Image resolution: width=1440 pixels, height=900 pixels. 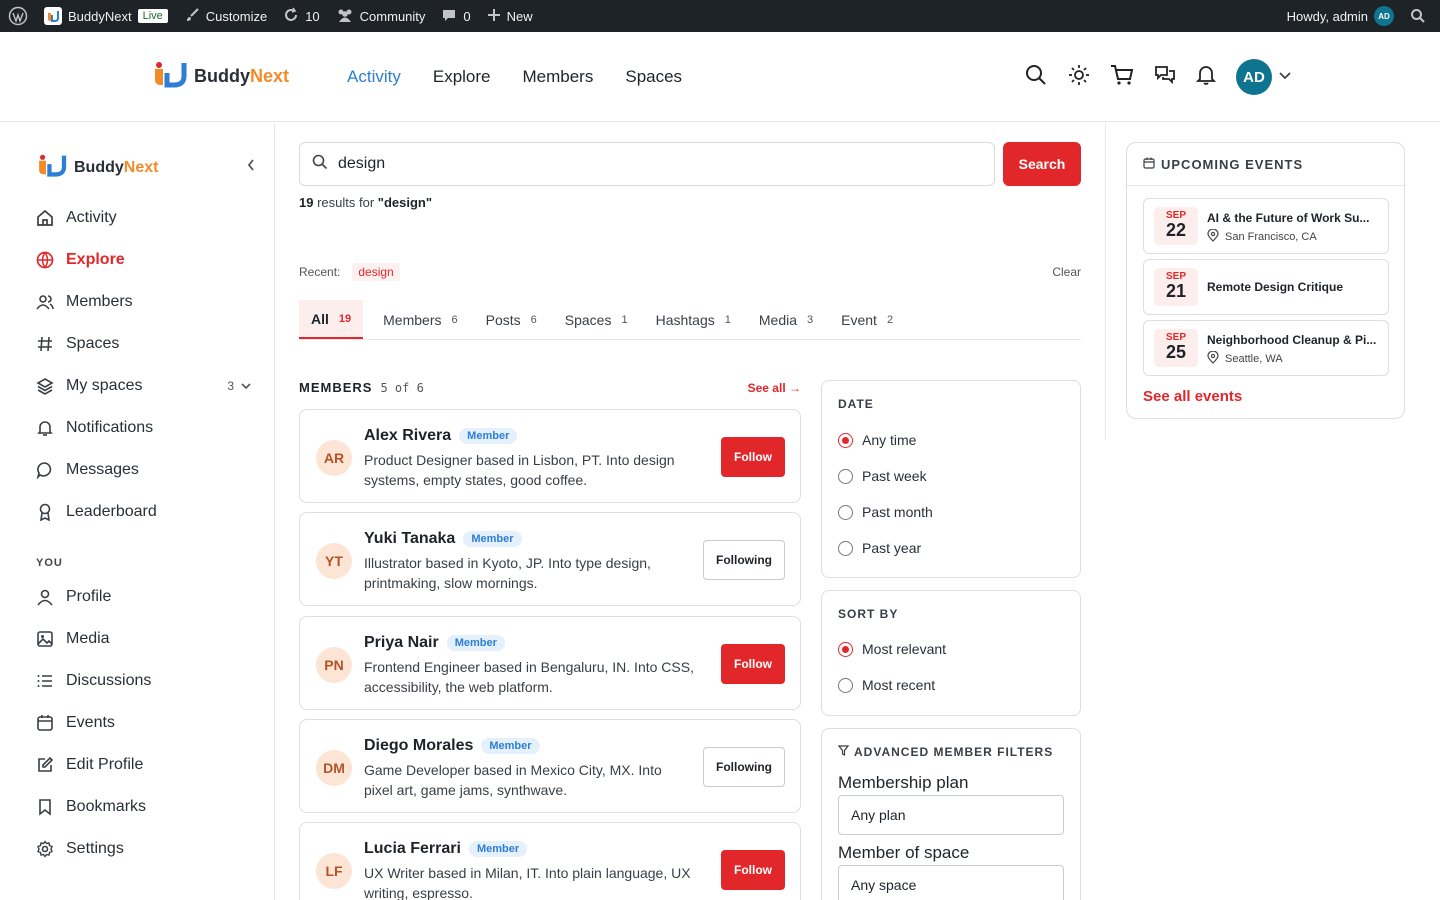 What do you see at coordinates (1275, 287) in the screenshot?
I see `event-title: Remote Design Critique` at bounding box center [1275, 287].